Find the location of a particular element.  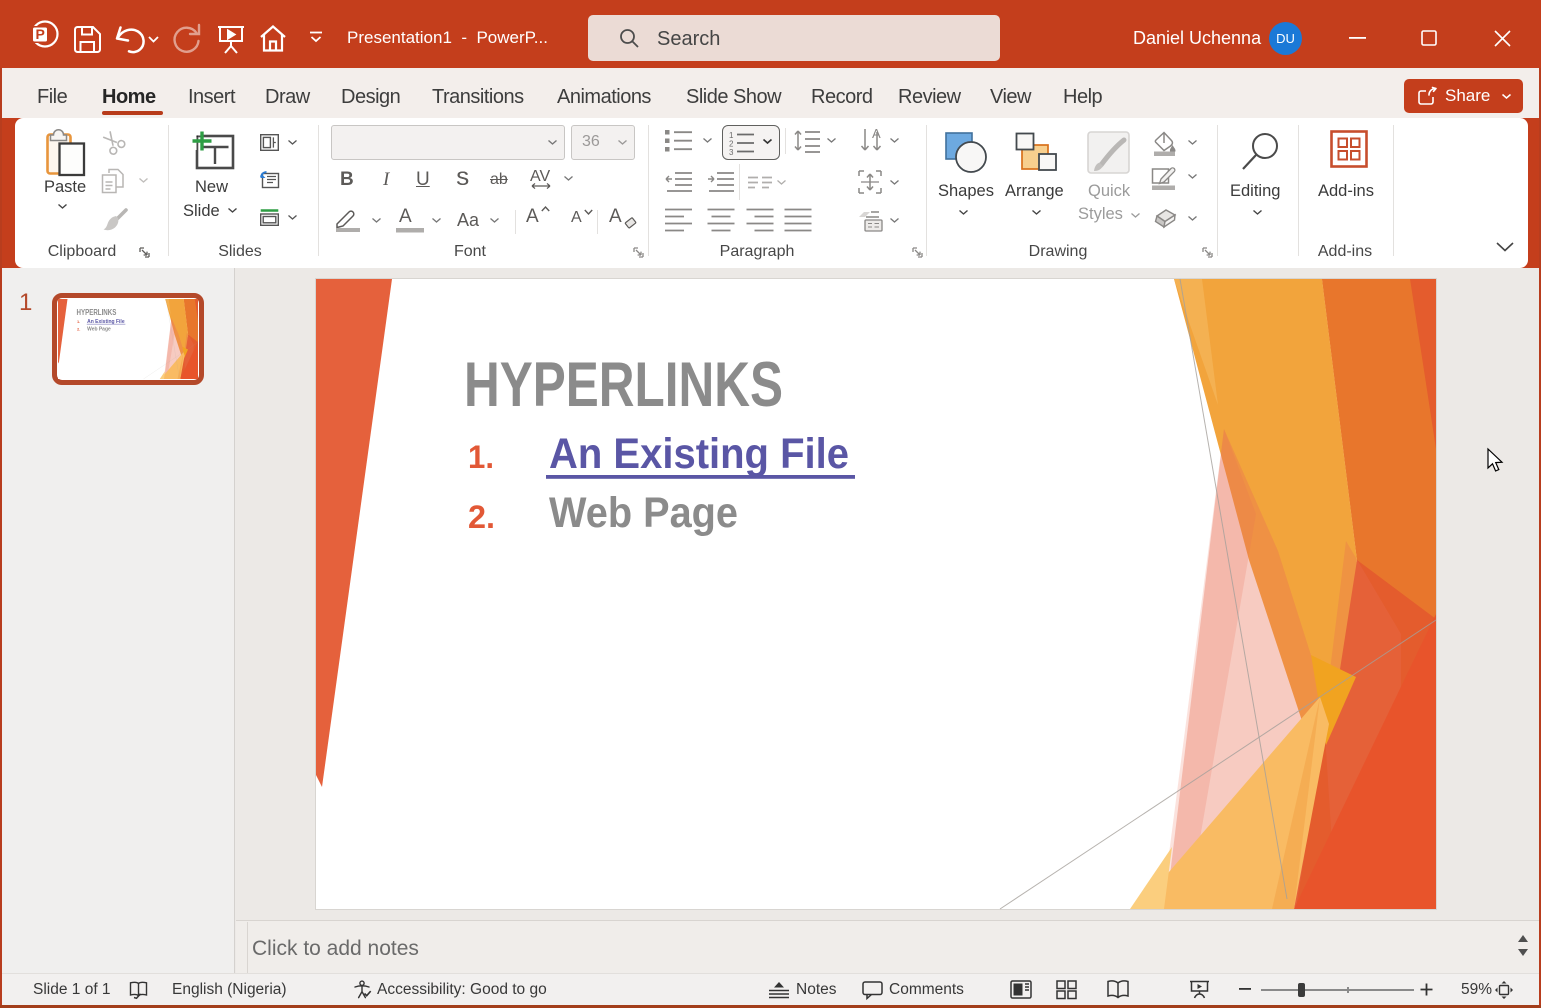

svg-text: 3 is located at coordinates (731, 152).